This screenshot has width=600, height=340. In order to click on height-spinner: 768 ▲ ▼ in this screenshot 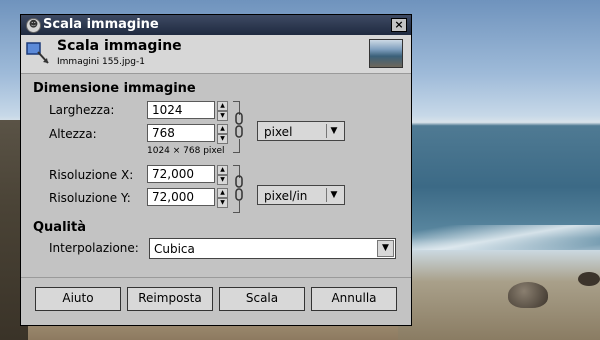, I will do `click(189, 134)`.